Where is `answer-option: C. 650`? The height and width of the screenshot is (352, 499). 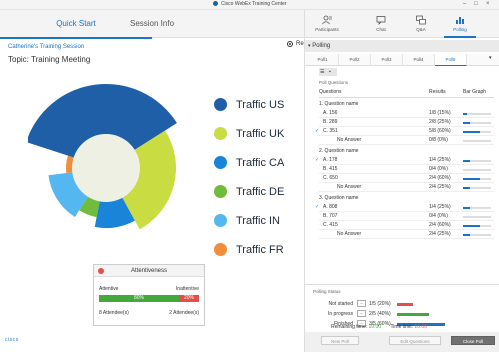
answer-option: C. 650 is located at coordinates (330, 178).